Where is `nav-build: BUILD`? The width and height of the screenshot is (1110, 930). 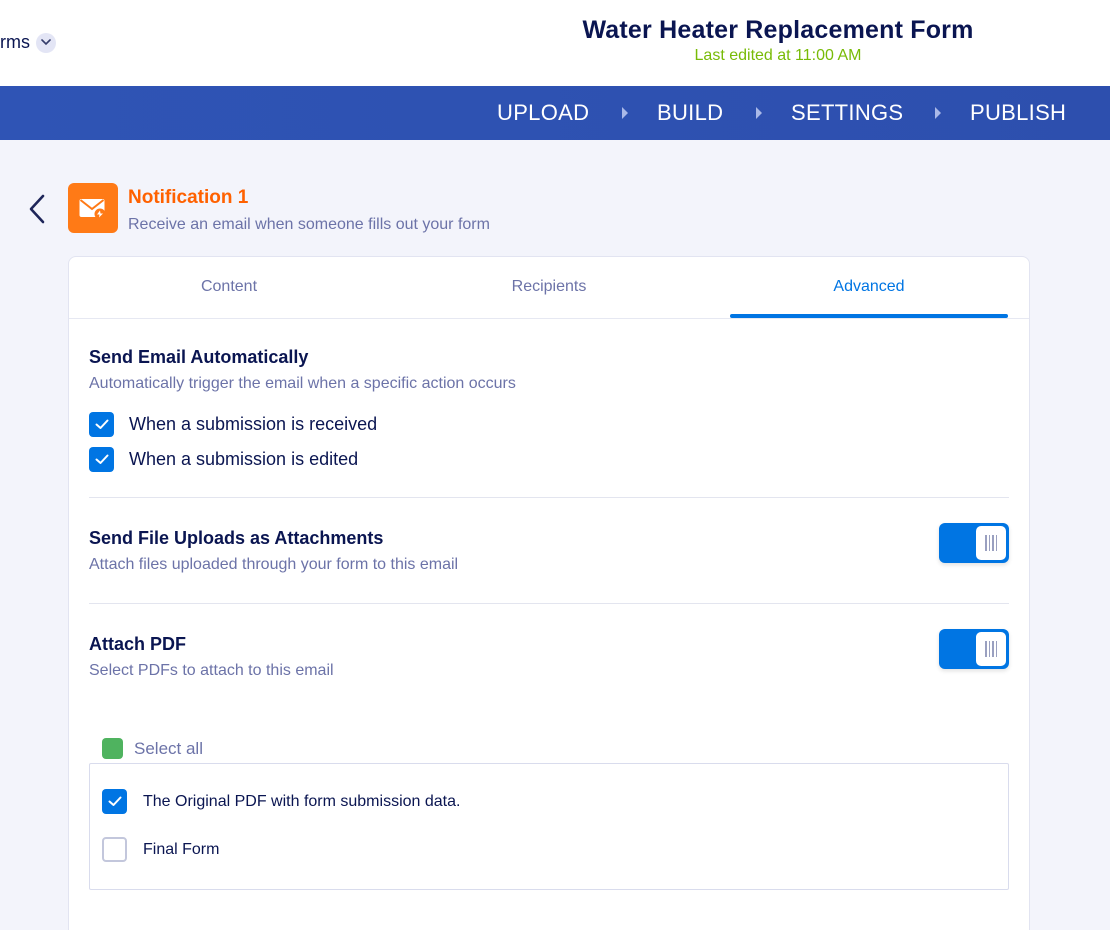
nav-build: BUILD is located at coordinates (690, 113).